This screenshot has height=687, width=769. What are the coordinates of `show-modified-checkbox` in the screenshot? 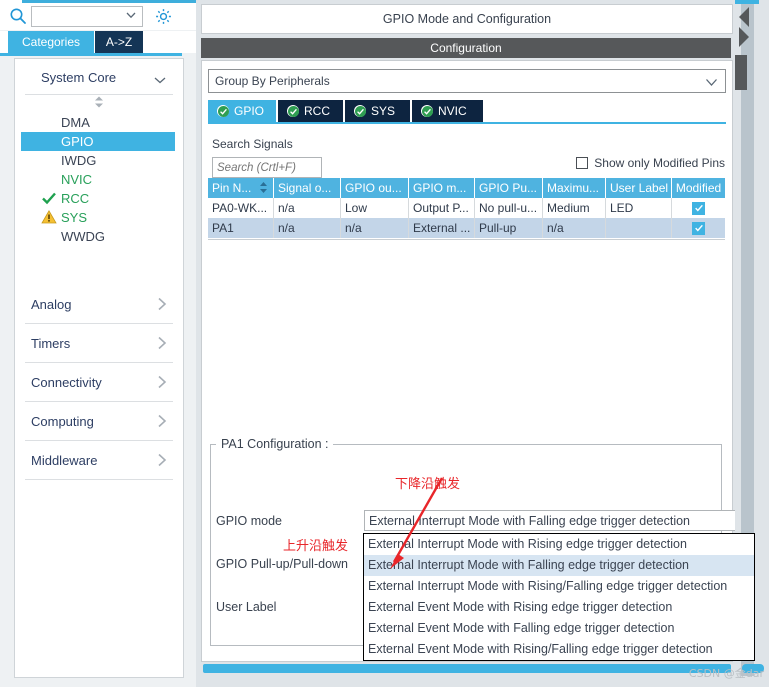 It's located at (582, 163).